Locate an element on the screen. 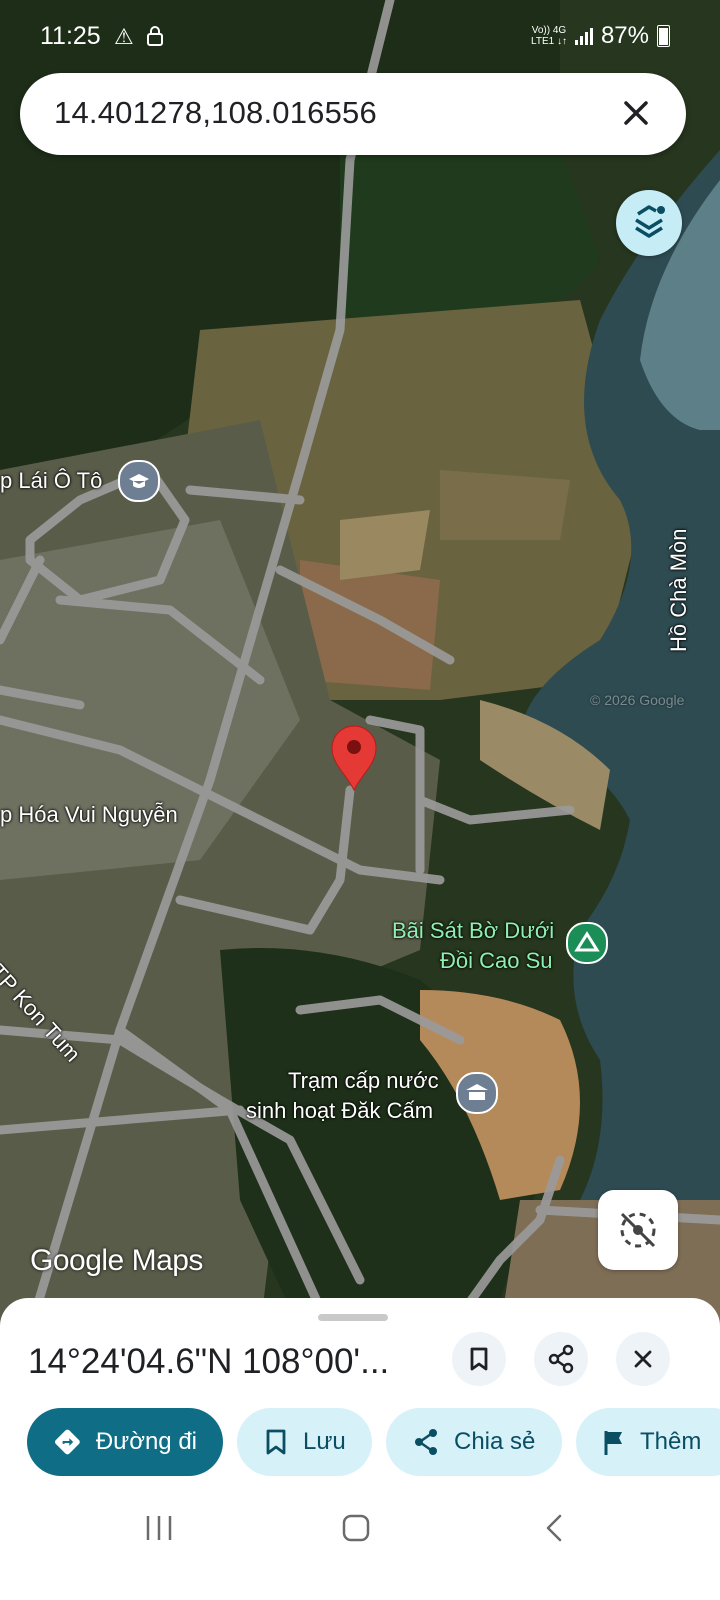 The height and width of the screenshot is (1600, 720). layers-icon is located at coordinates (650, 221).